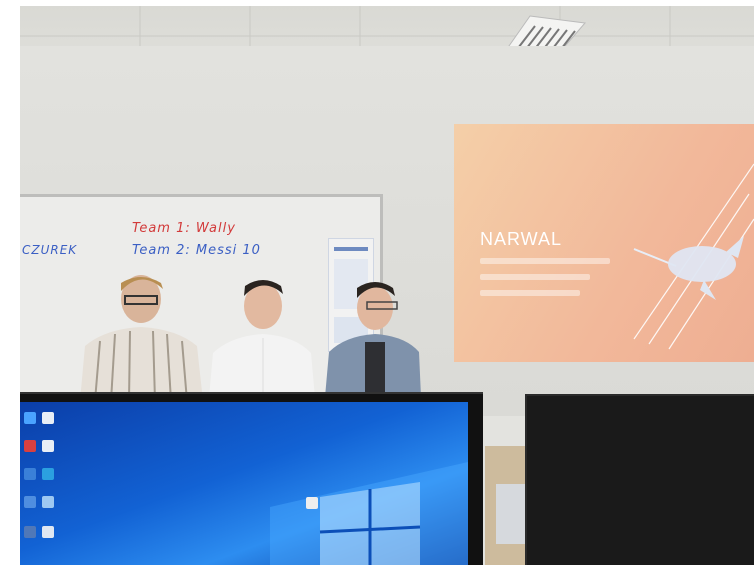 This screenshot has width=754, height=565. What do you see at coordinates (639, 479) in the screenshot?
I see `monitor-right` at bounding box center [639, 479].